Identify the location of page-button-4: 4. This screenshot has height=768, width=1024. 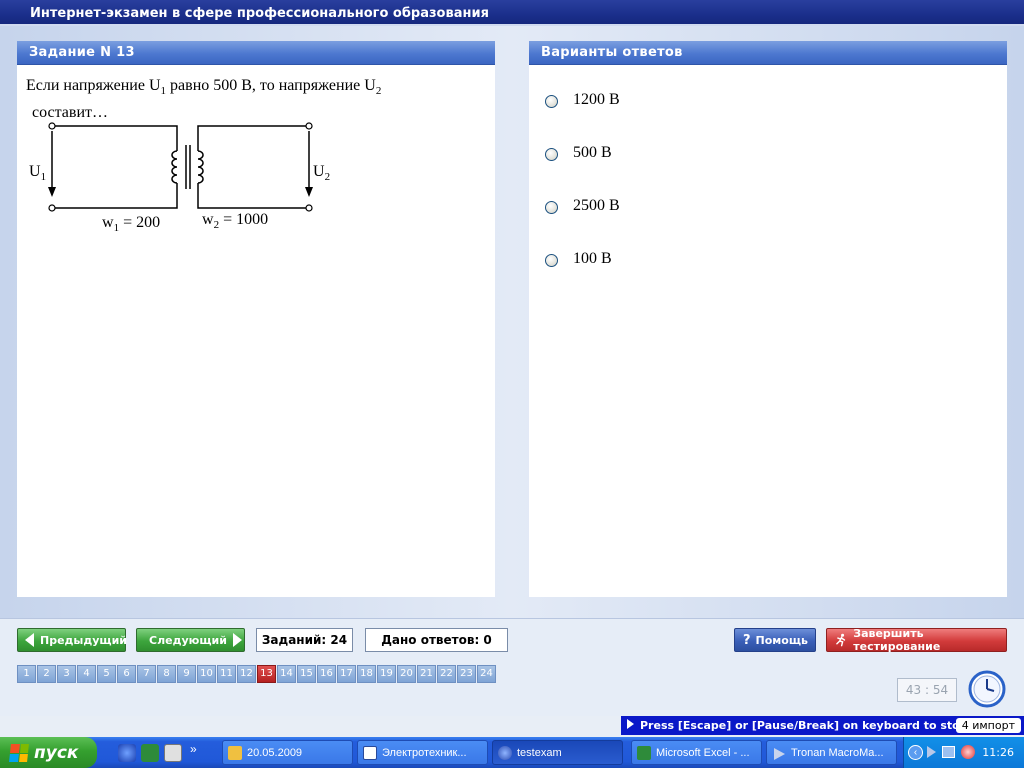
(86, 674).